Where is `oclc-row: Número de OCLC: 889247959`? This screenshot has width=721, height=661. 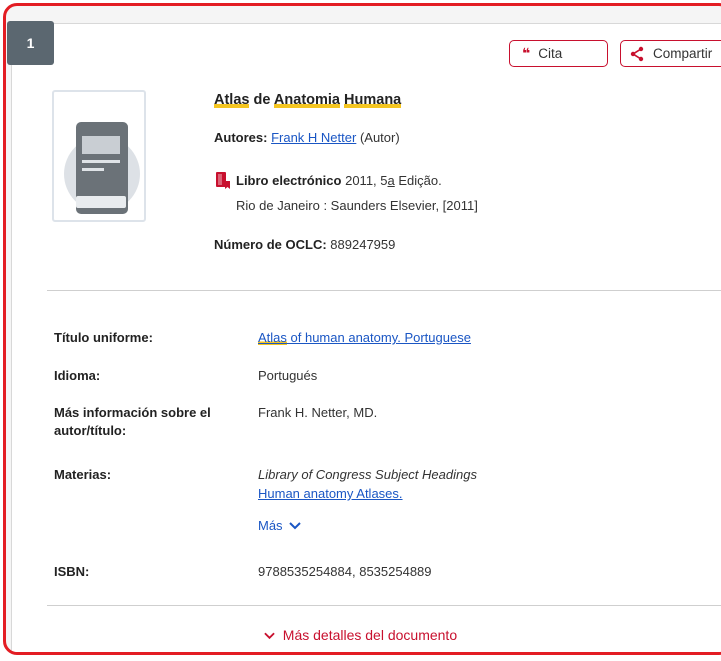 oclc-row: Número de OCLC: 889247959 is located at coordinates (304, 244).